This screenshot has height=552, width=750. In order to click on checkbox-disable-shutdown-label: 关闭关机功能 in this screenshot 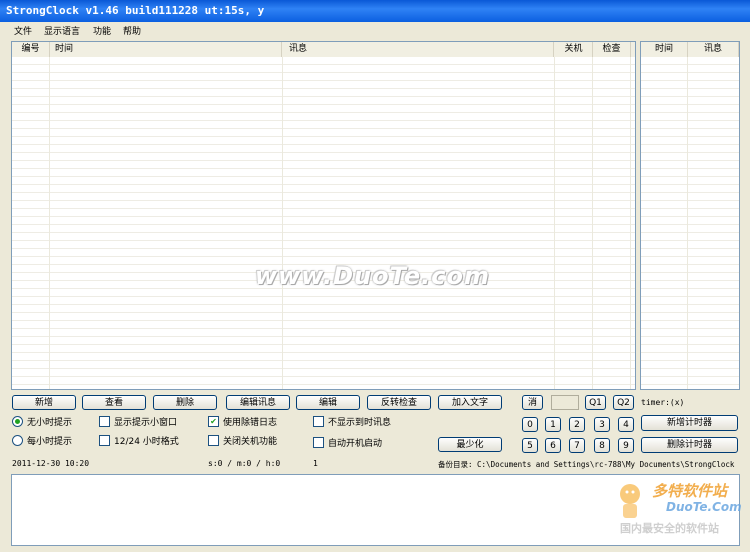, I will do `click(250, 442)`.